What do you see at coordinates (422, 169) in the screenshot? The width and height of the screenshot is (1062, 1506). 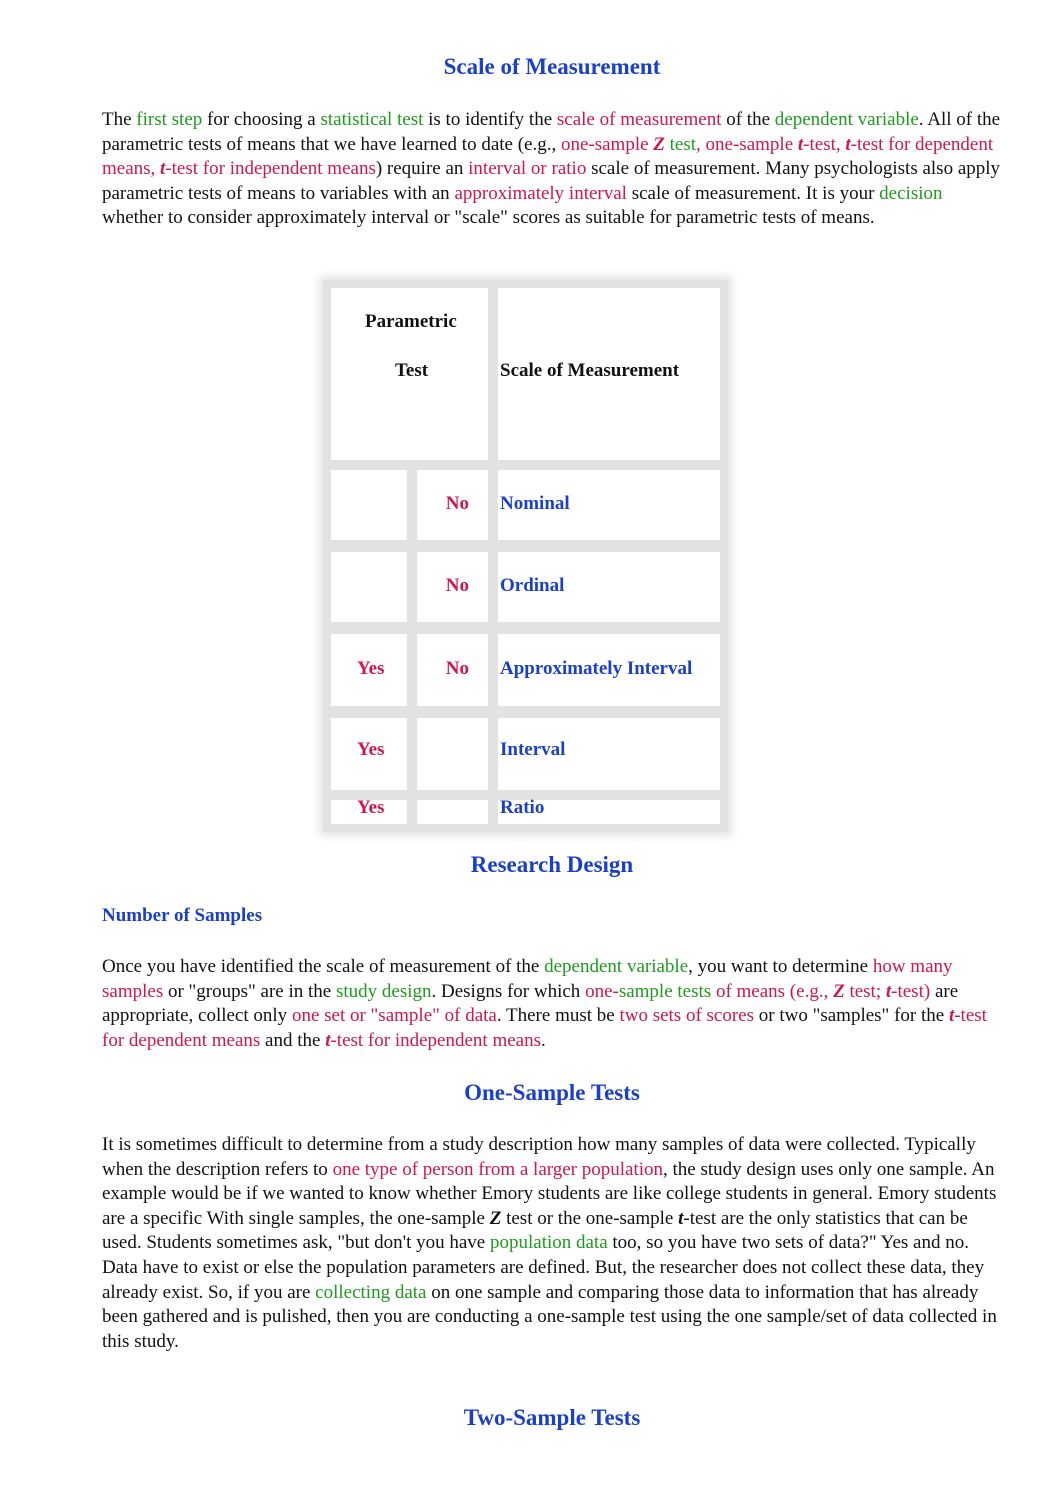 I see `text-run: ) require an` at bounding box center [422, 169].